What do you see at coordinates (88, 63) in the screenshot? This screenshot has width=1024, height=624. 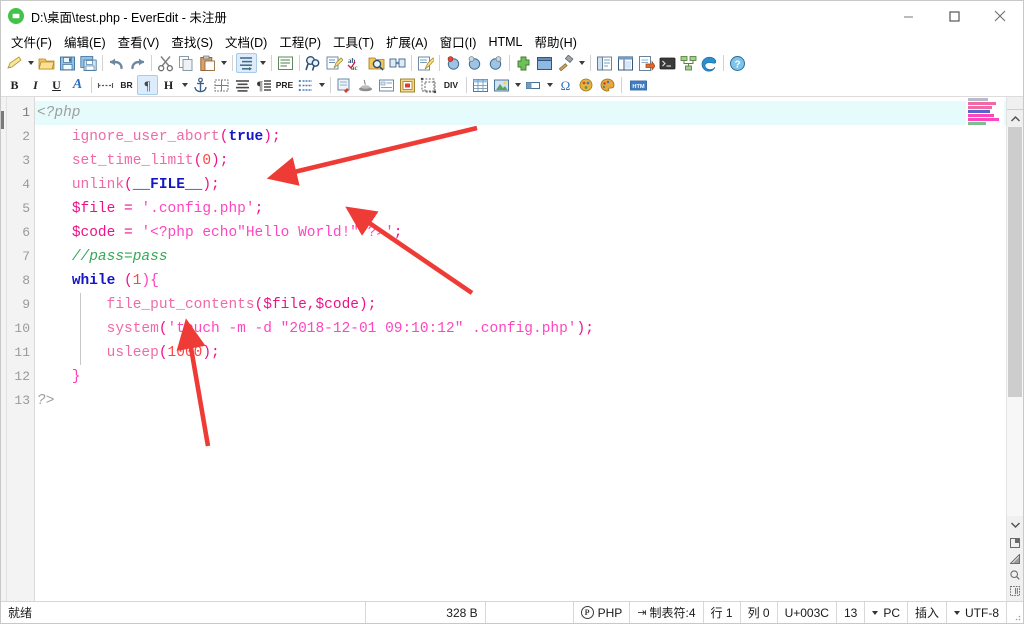 I see `save-all-icon` at bounding box center [88, 63].